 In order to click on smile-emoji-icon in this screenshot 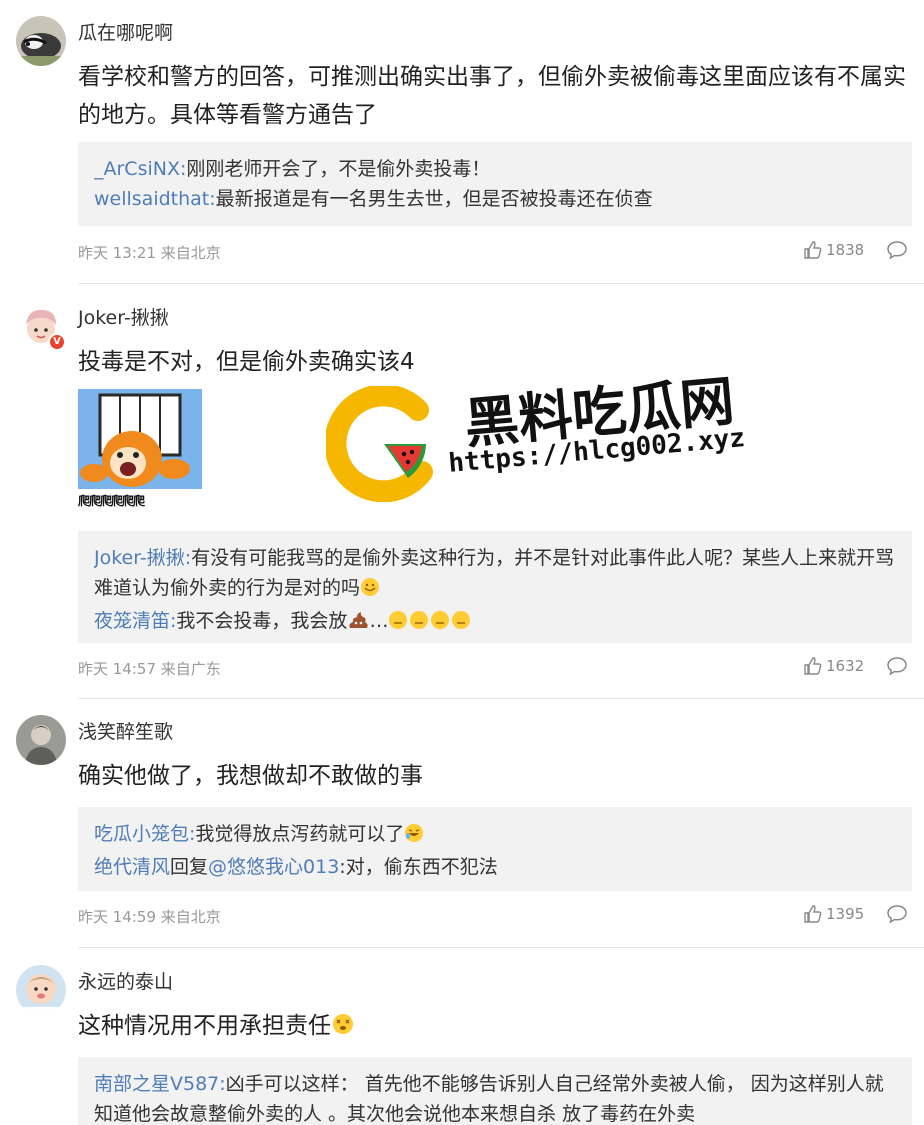, I will do `click(370, 591)`.